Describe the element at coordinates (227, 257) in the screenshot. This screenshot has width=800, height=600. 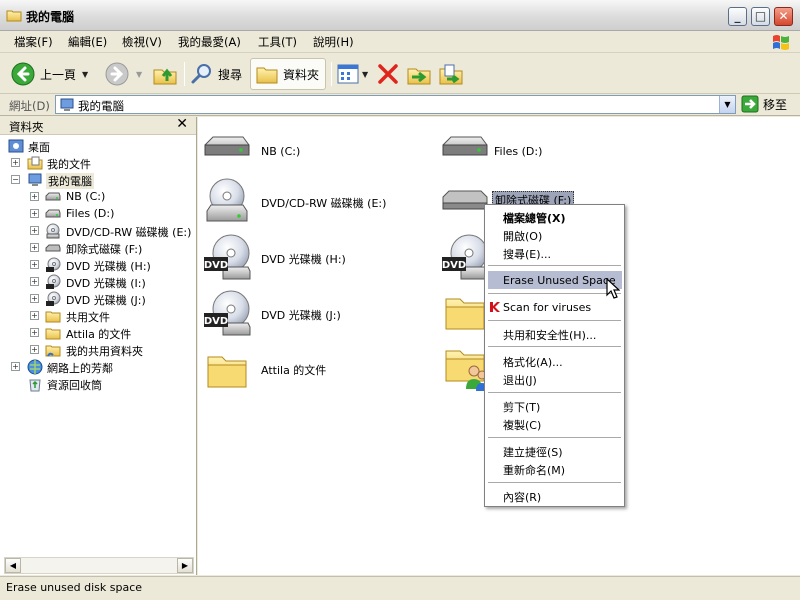
I see `dvd-drive-icon: DVD` at that location.